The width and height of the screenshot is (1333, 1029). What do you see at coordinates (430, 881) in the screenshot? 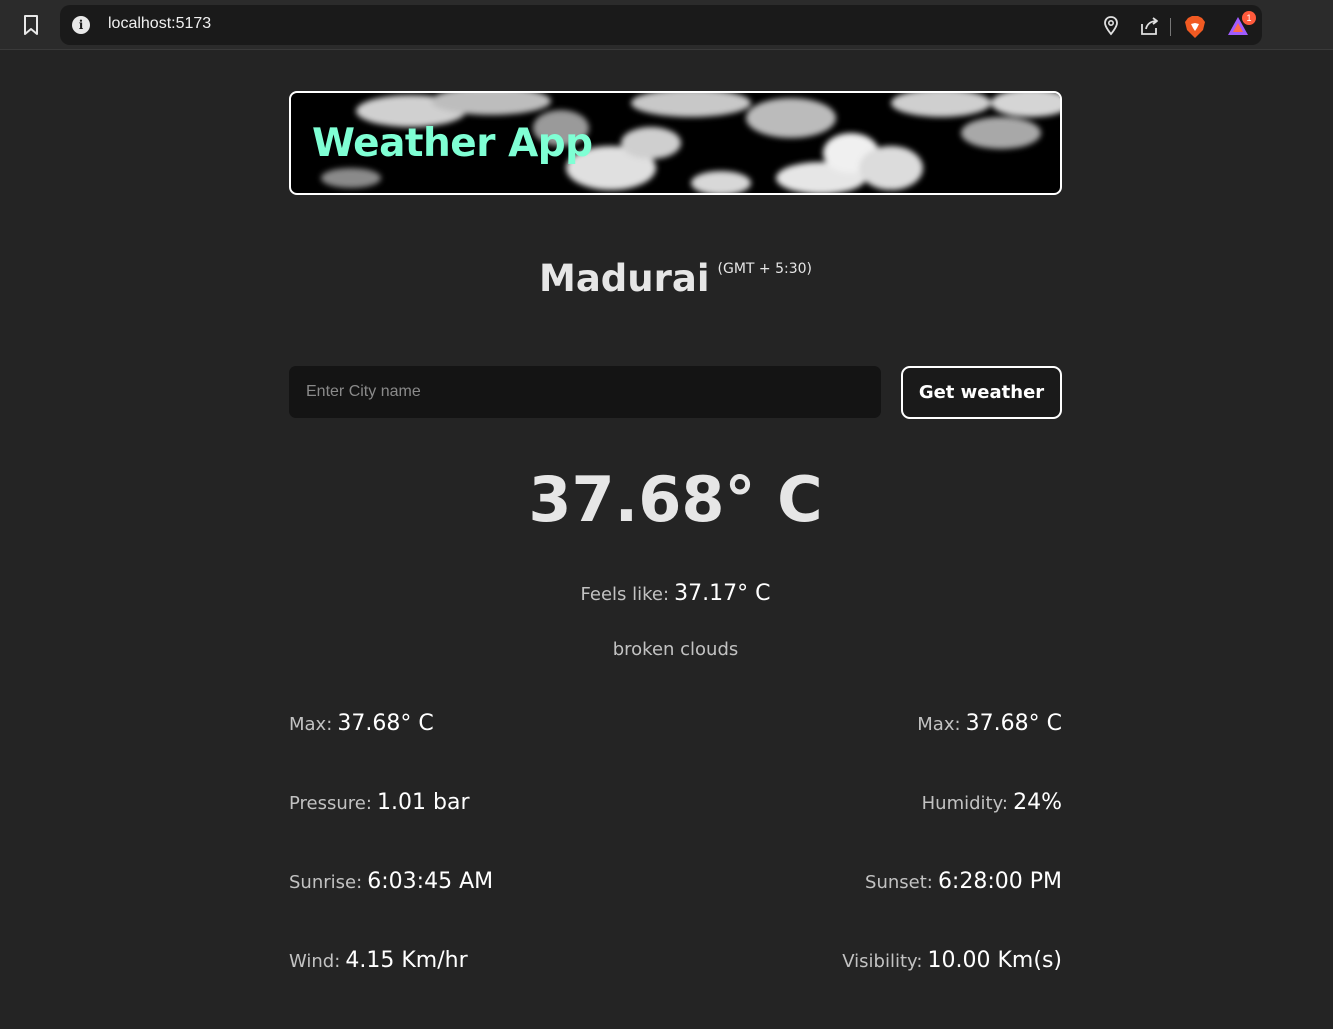
I see `stat-value: 6:03:45 AM` at bounding box center [430, 881].